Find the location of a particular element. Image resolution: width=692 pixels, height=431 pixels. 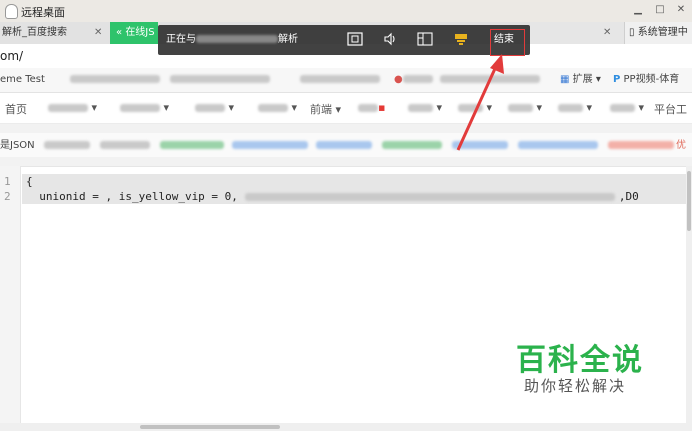

baike-watermark: 百科全说 助你轻松解决 is located at coordinates (580, 365).